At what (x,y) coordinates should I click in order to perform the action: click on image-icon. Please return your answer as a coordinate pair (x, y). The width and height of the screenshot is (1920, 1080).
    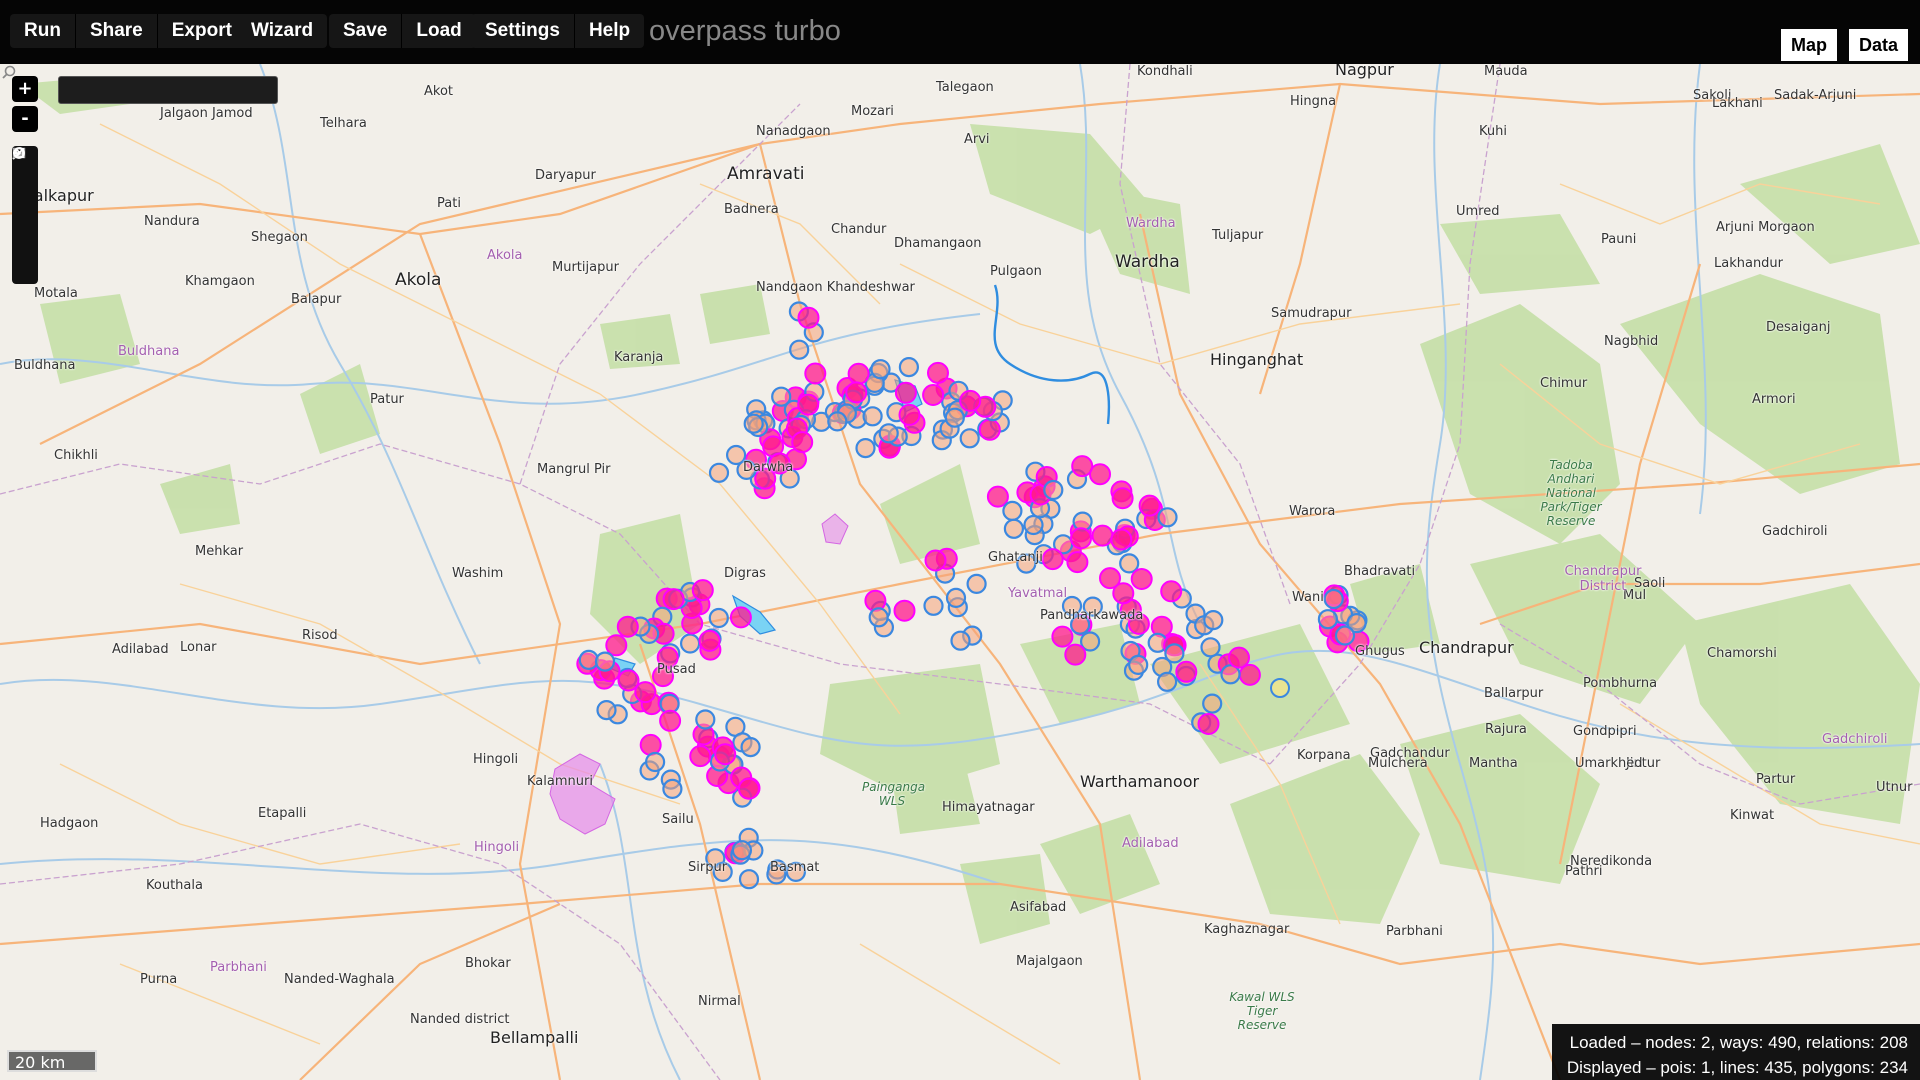
    Looking at the image, I should click on (25, 187).